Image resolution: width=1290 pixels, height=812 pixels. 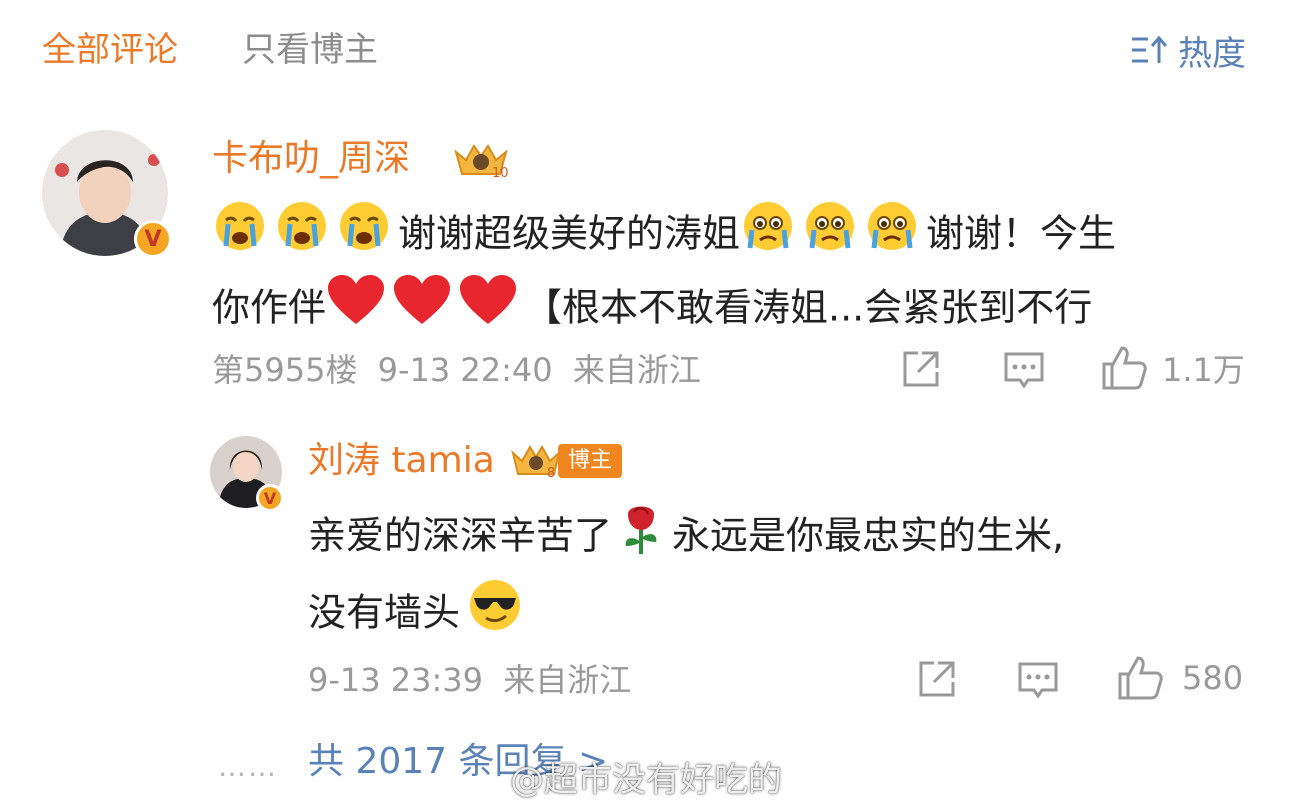 I want to click on cool-sunglasses-face-icon, so click(x=495, y=615).